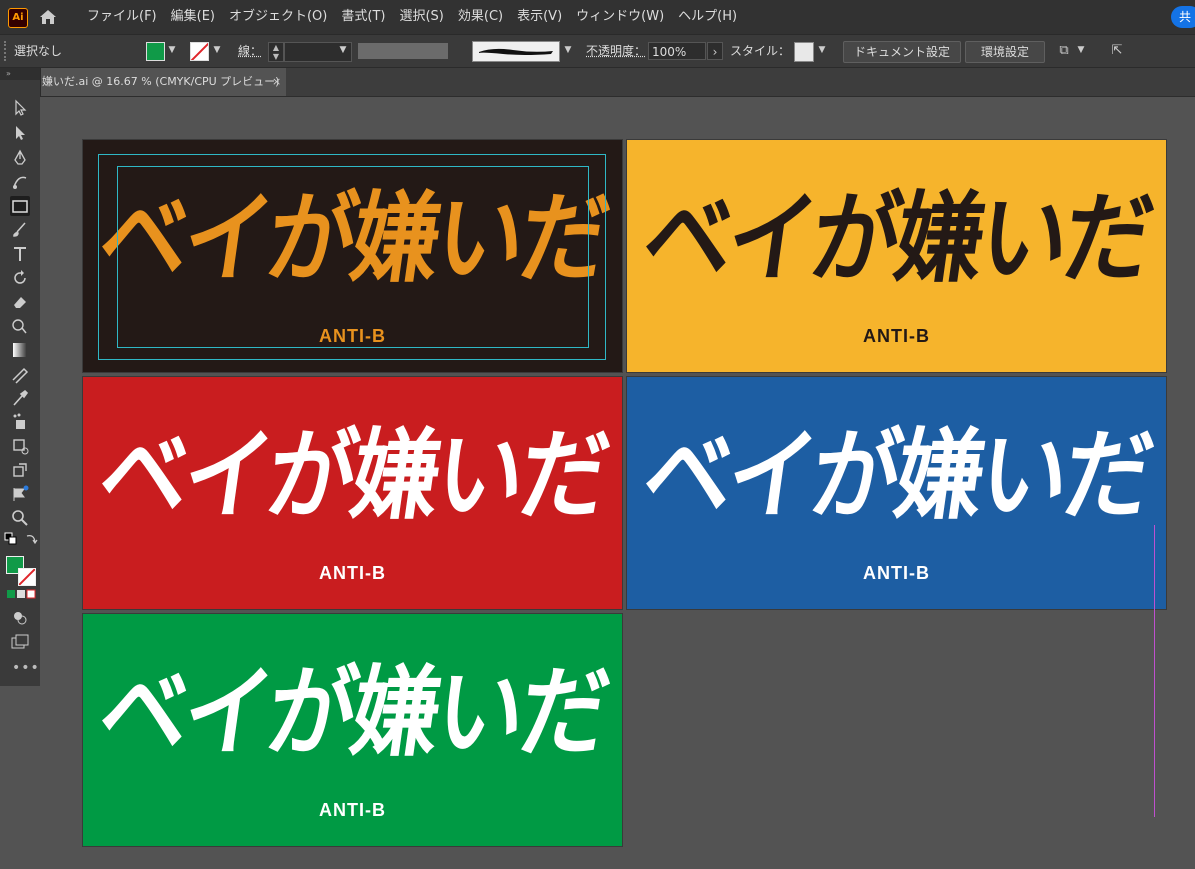 This screenshot has height=869, width=1195. Describe the element at coordinates (20, 74) in the screenshot. I see `panel-collapse-handle: »` at that location.